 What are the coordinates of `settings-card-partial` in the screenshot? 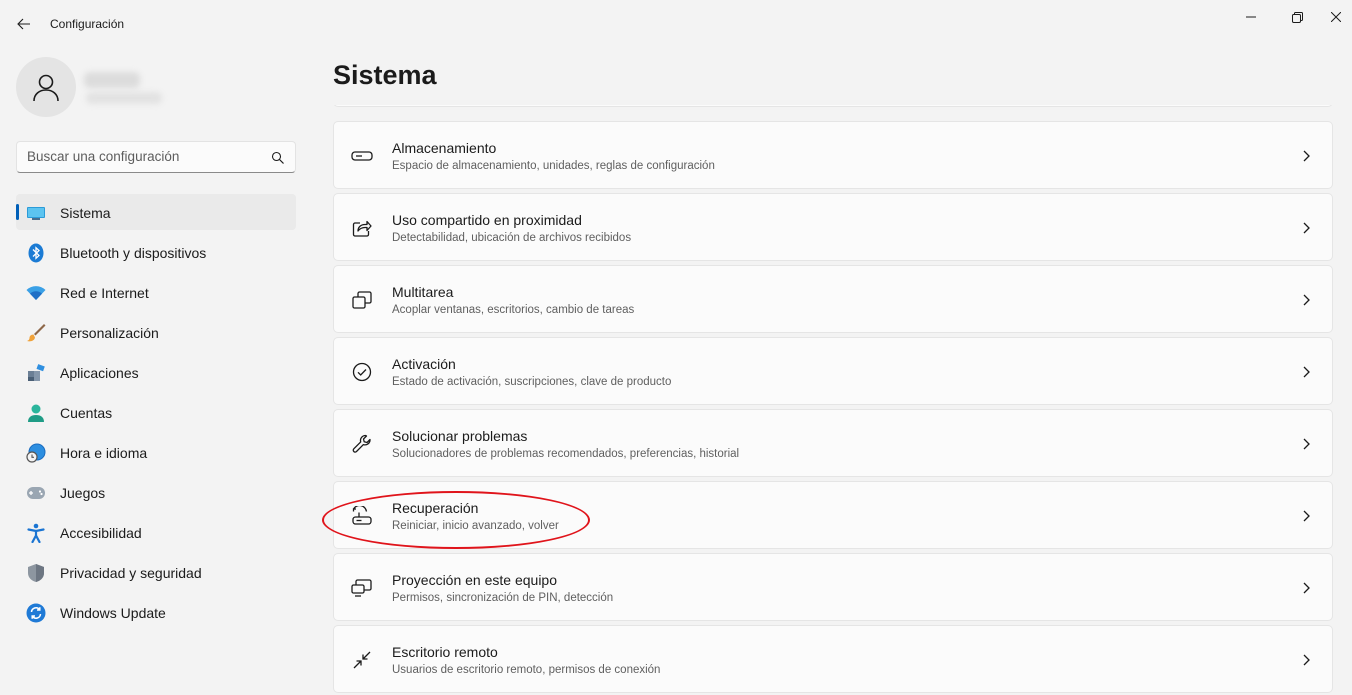 It's located at (833, 106).